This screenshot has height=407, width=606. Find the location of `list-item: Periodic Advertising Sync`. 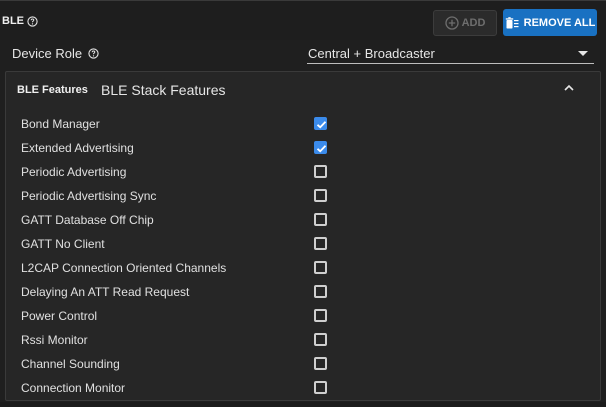

list-item: Periodic Advertising Sync is located at coordinates (303, 196).